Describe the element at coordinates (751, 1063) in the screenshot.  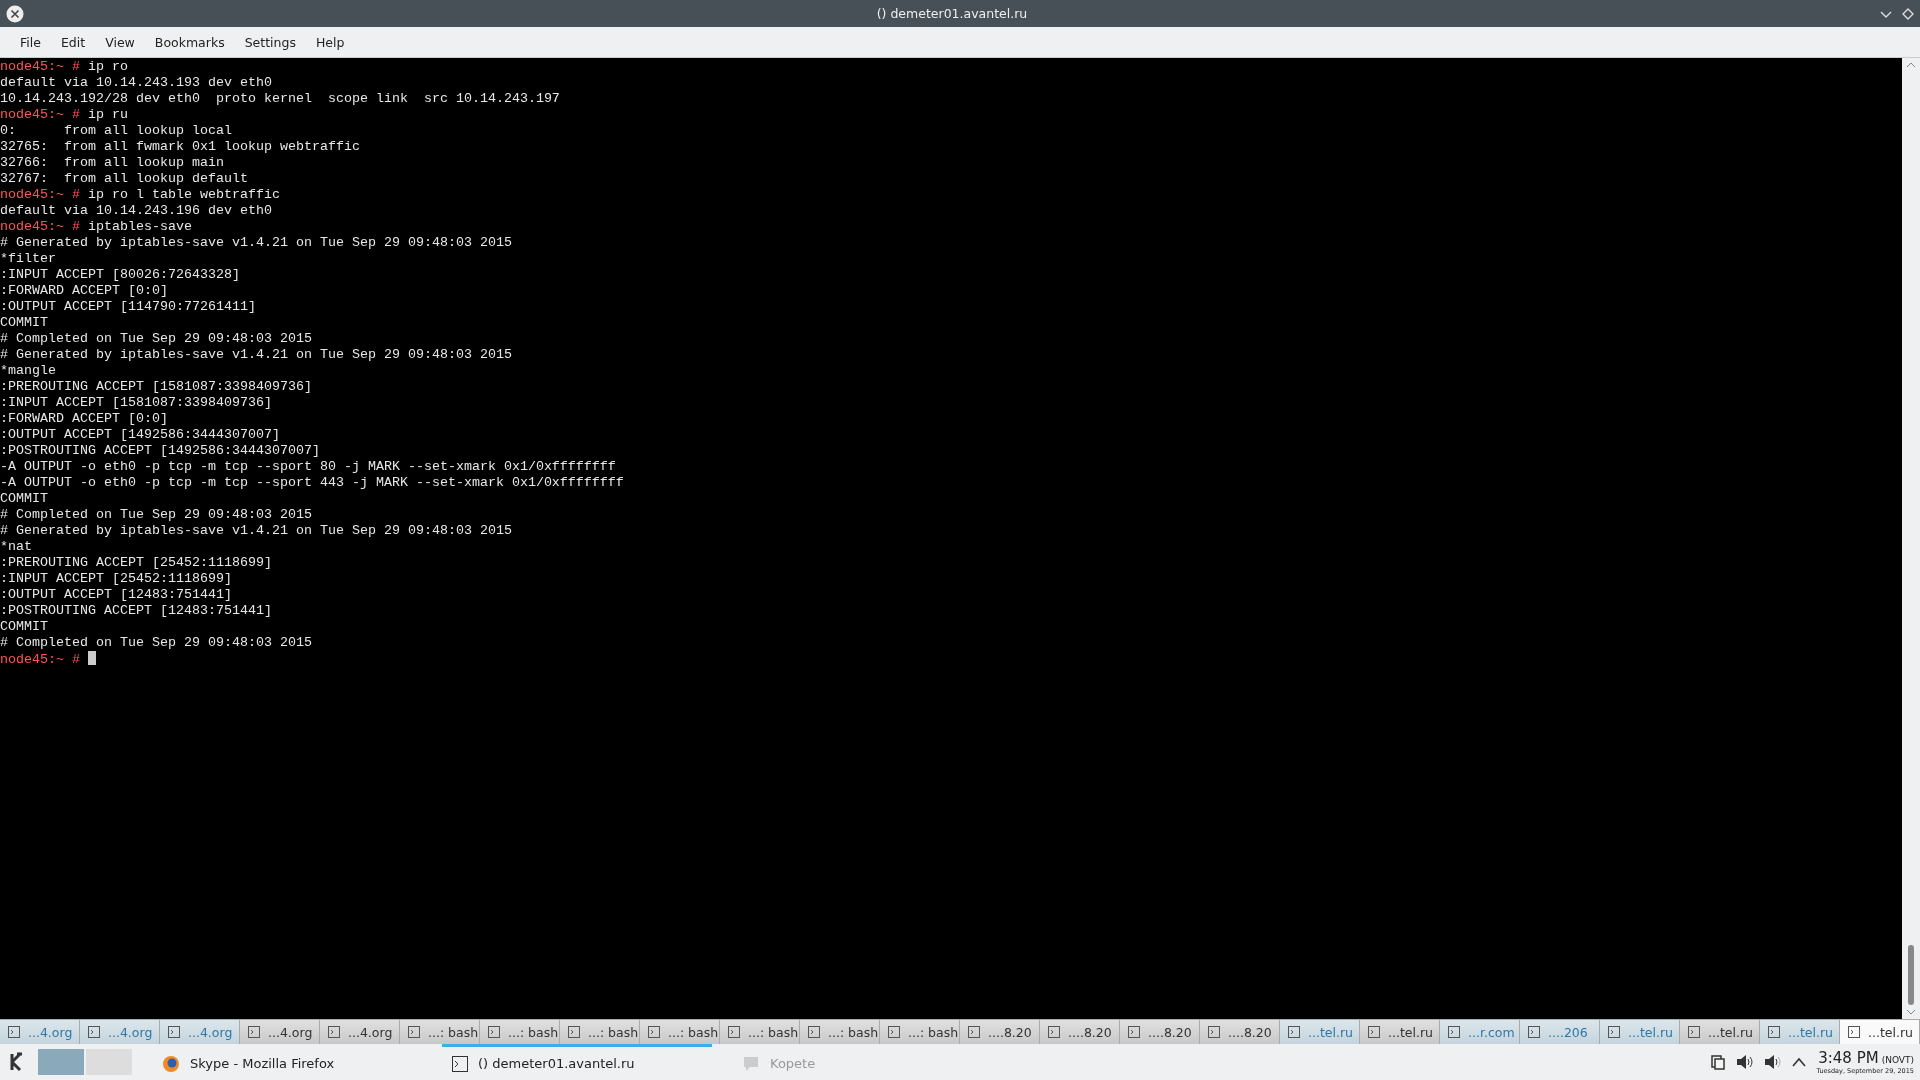
I see `chat-bubble-icon` at that location.